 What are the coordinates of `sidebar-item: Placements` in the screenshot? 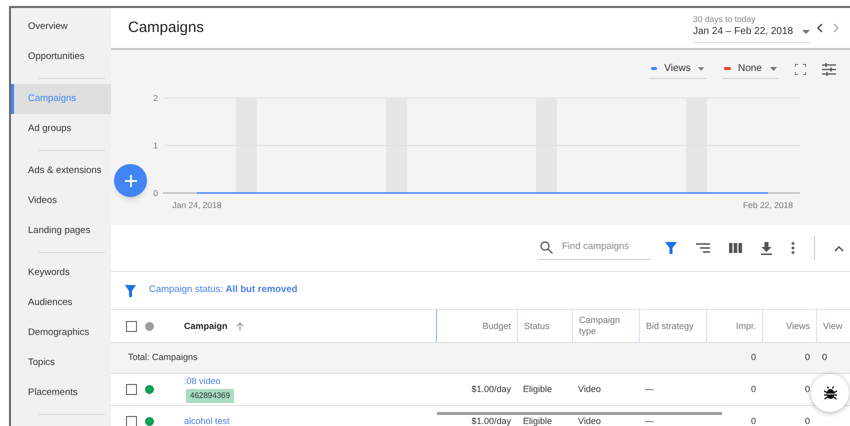 It's located at (61, 393).